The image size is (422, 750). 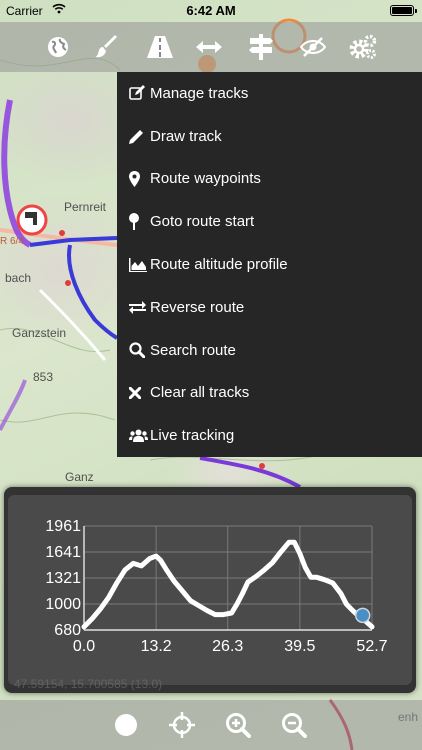 I want to click on menu-item-search-route: Search route, so click(x=269, y=350).